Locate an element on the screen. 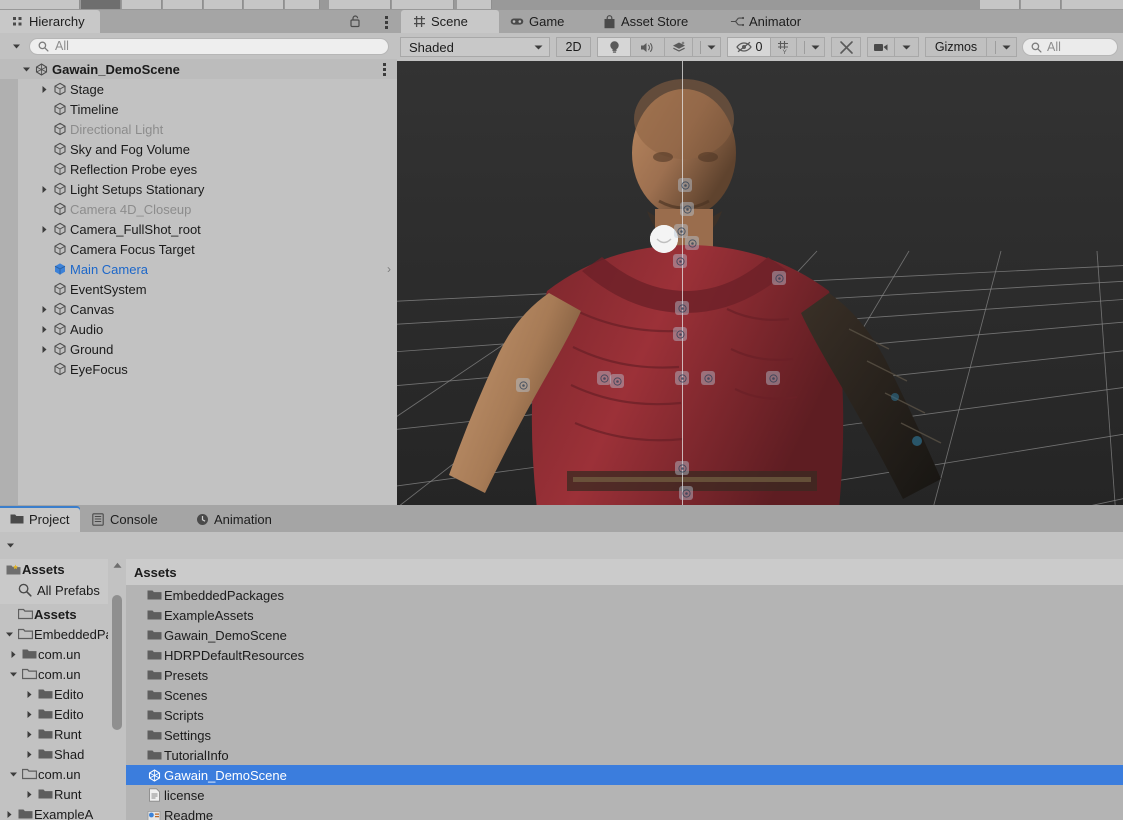 The width and height of the screenshot is (1123, 820). tab-scene: Scene is located at coordinates (450, 21).